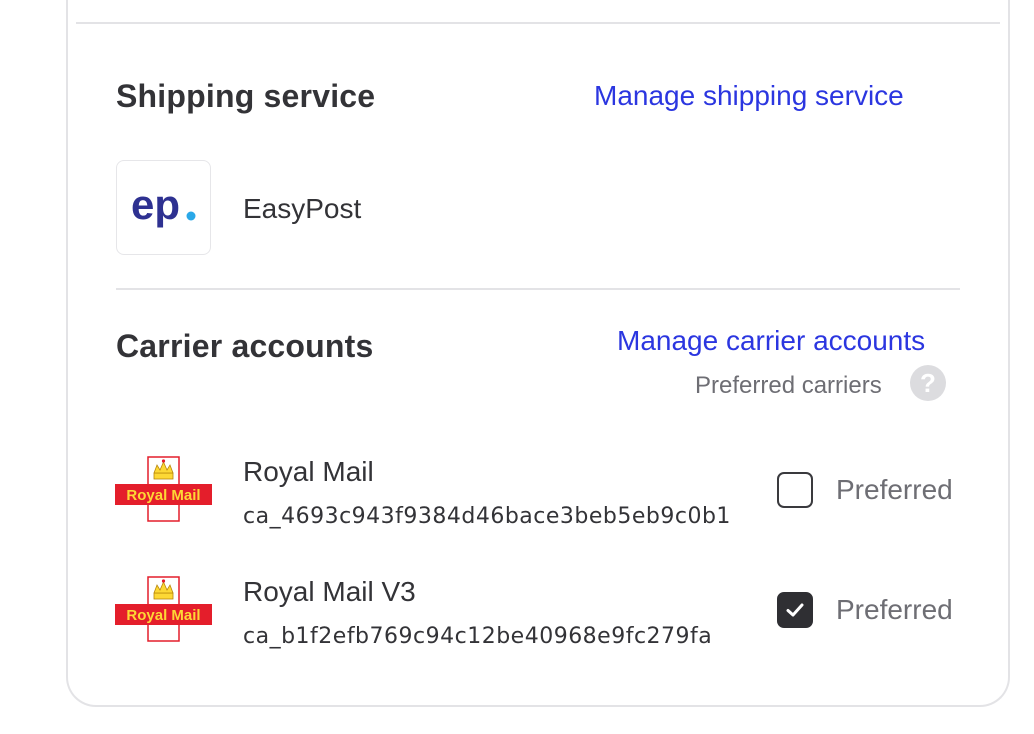 This screenshot has width=1034, height=734. I want to click on easypost-logo: ep, so click(163, 207).